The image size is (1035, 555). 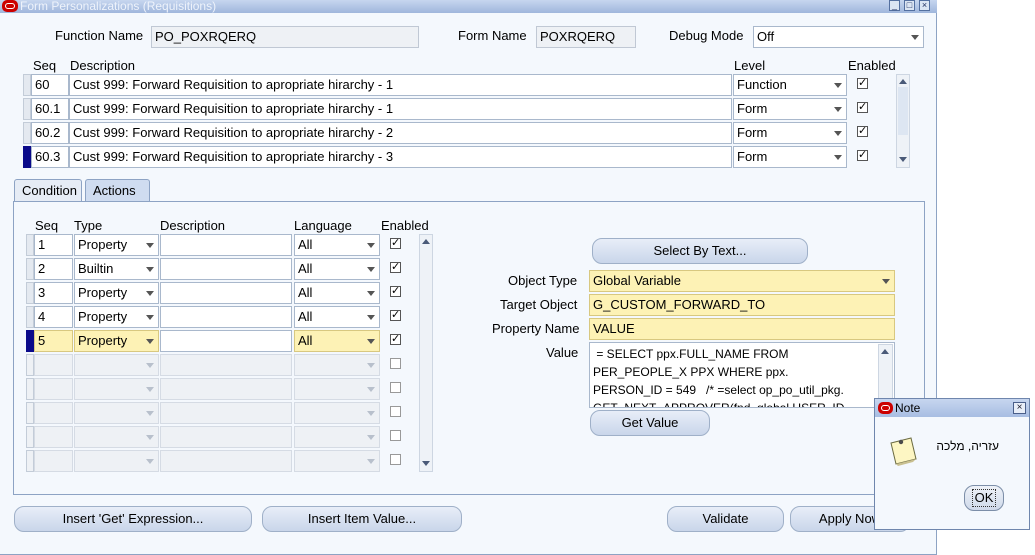 What do you see at coordinates (53, 293) in the screenshot?
I see `action-seq-field: 3` at bounding box center [53, 293].